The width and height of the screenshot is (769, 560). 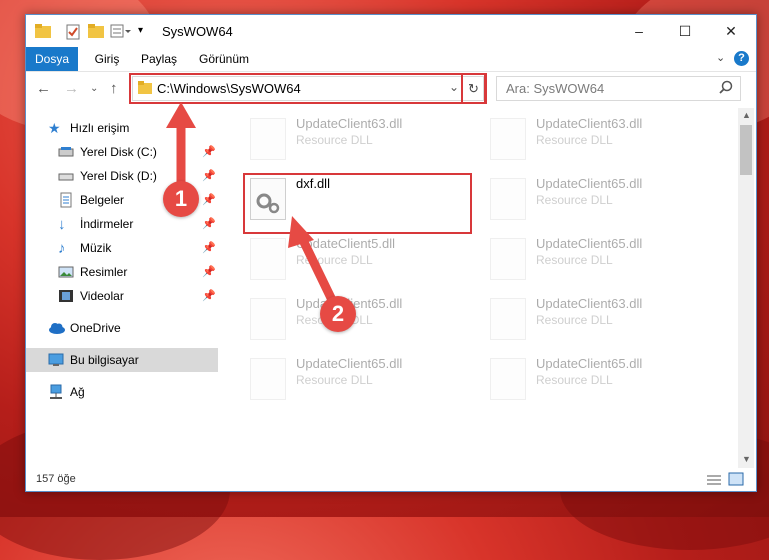 I want to click on sidebar-item-local-disk-c: Yerel Disk (C:) 📌, so click(x=122, y=152).